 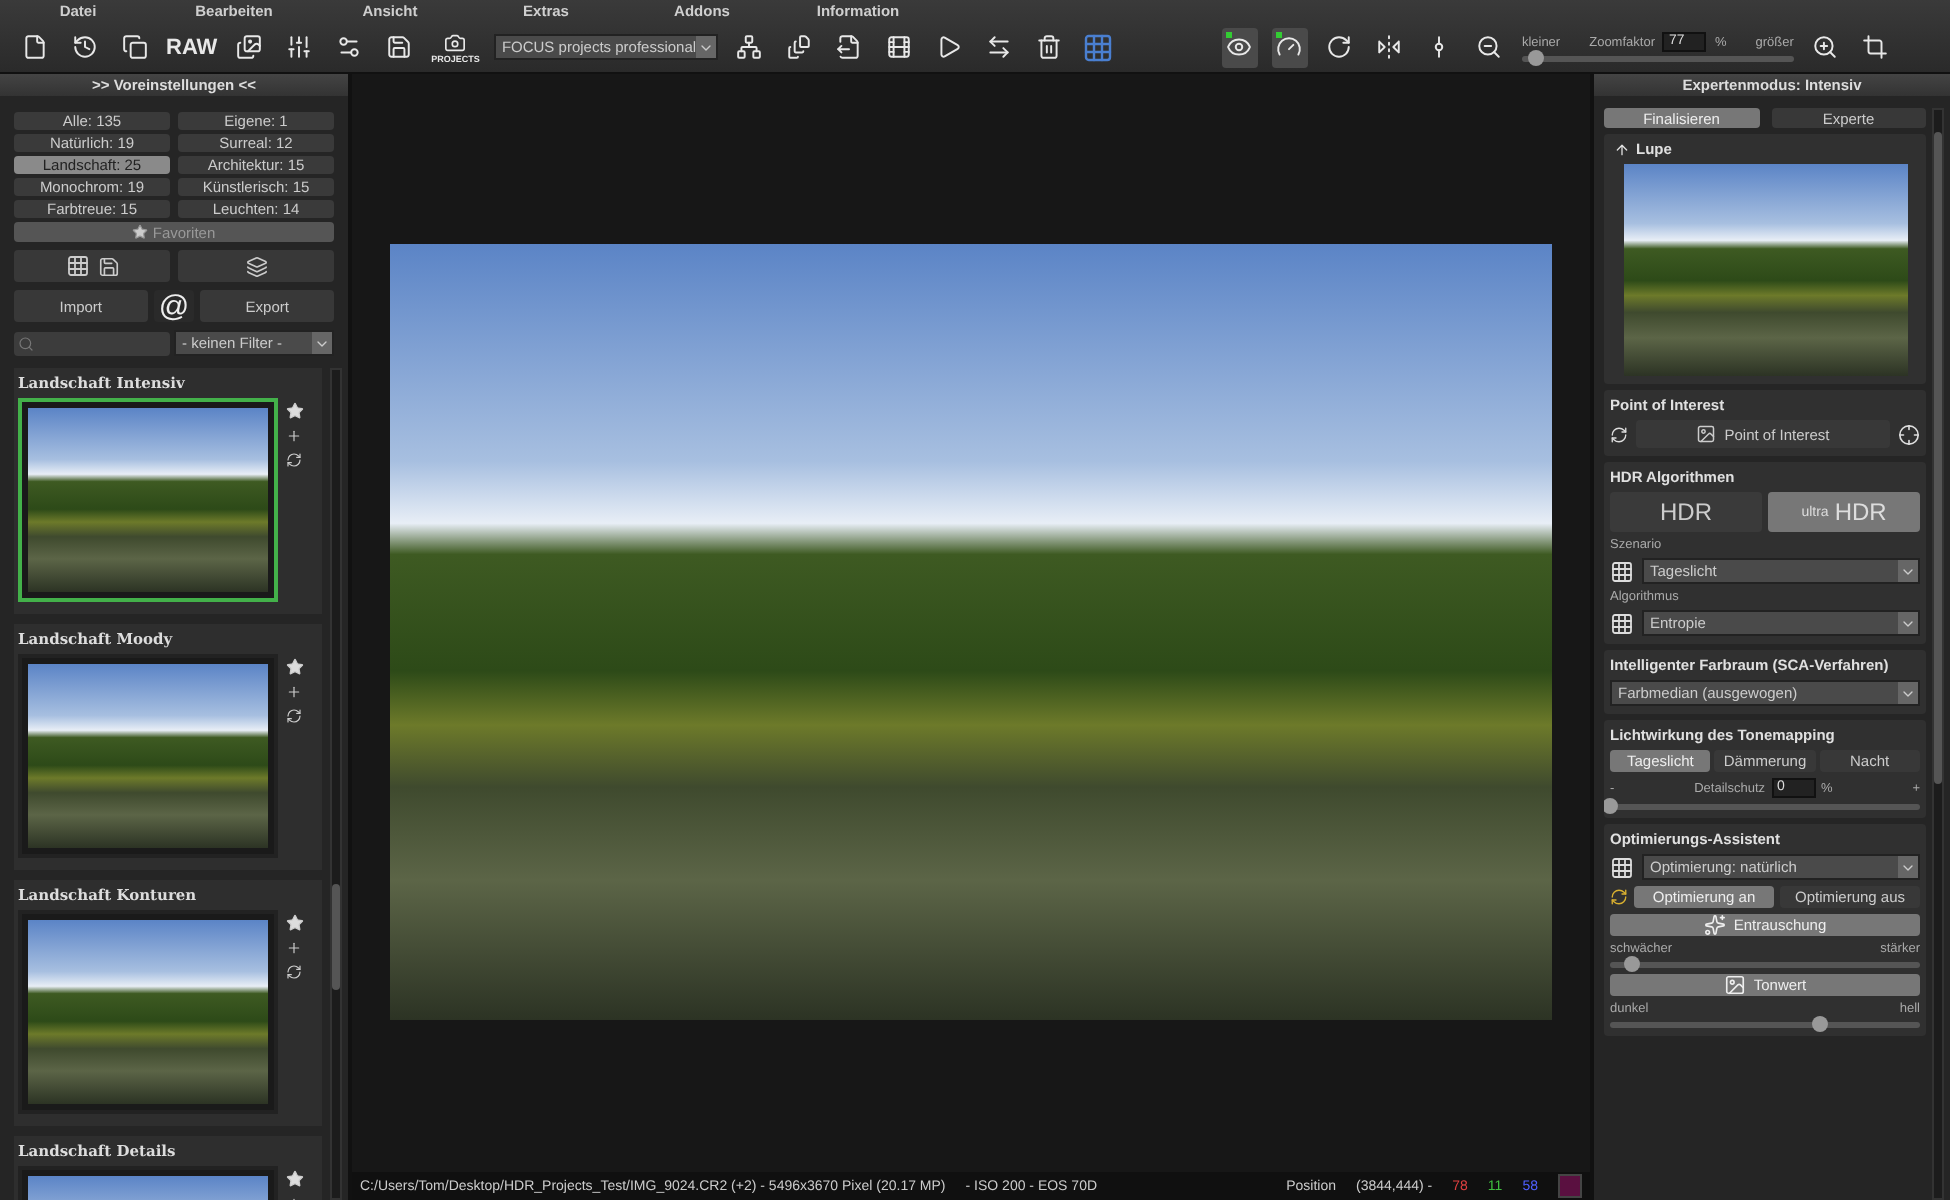 I want to click on crop-icon, so click(x=1875, y=47).